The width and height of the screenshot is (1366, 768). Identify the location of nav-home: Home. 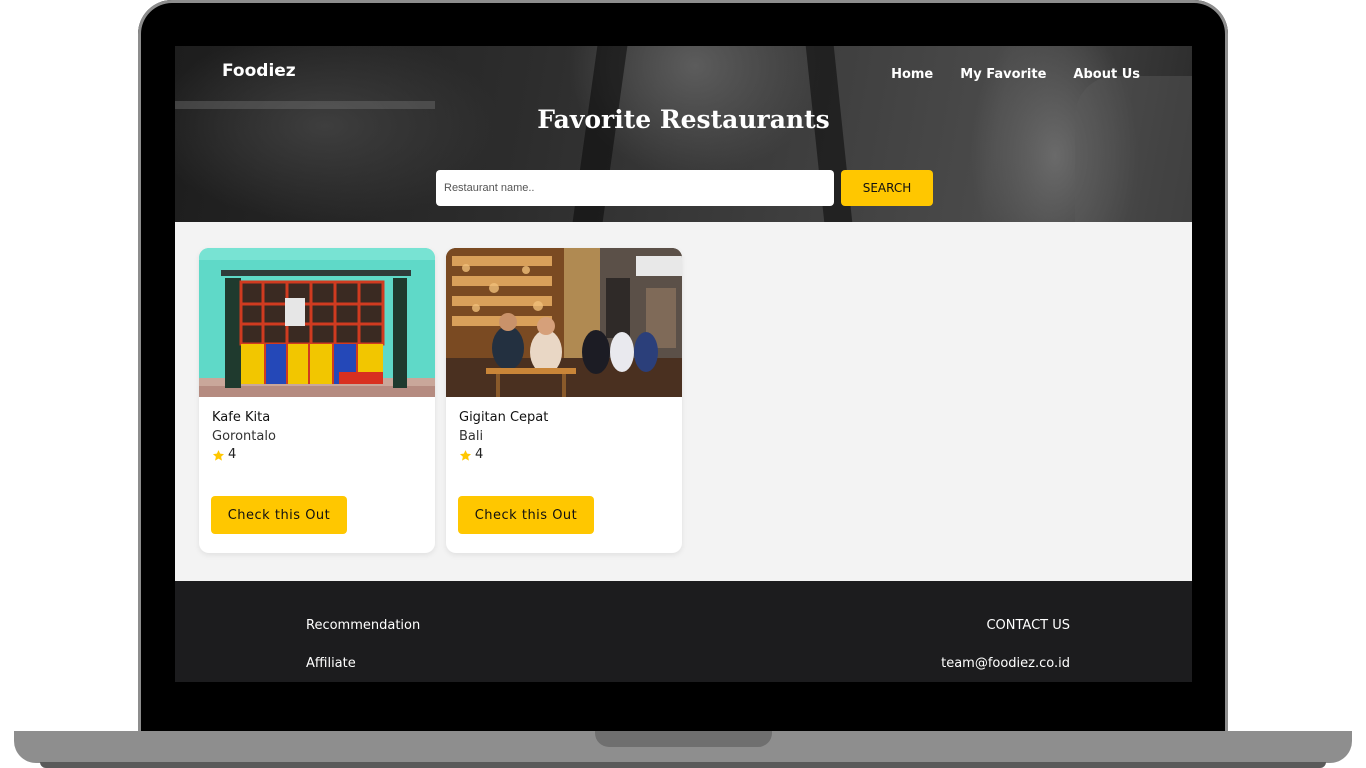
(912, 74).